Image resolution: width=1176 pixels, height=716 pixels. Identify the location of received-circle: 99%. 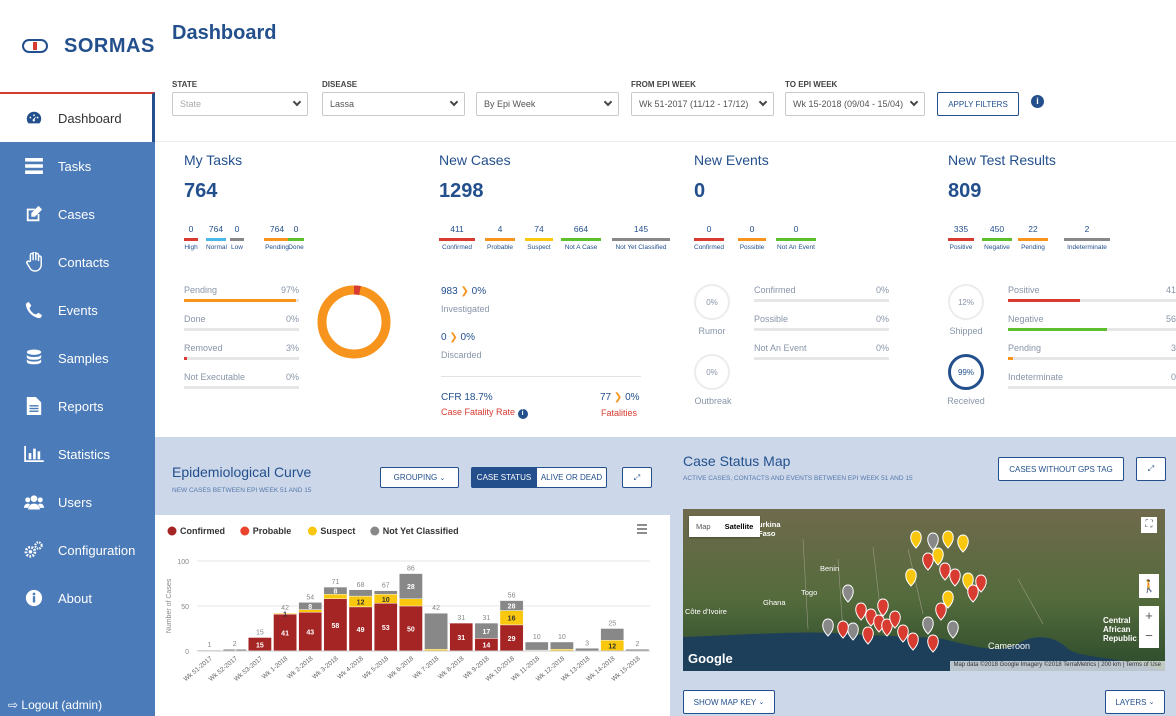
(966, 372).